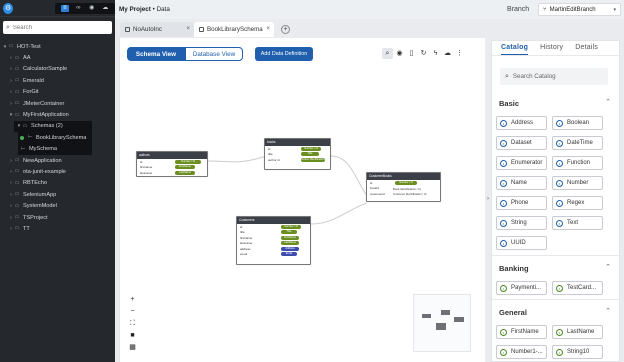  What do you see at coordinates (579, 9) in the screenshot?
I see `branch-selector: ⑂ MartinEditBranch ▾` at bounding box center [579, 9].